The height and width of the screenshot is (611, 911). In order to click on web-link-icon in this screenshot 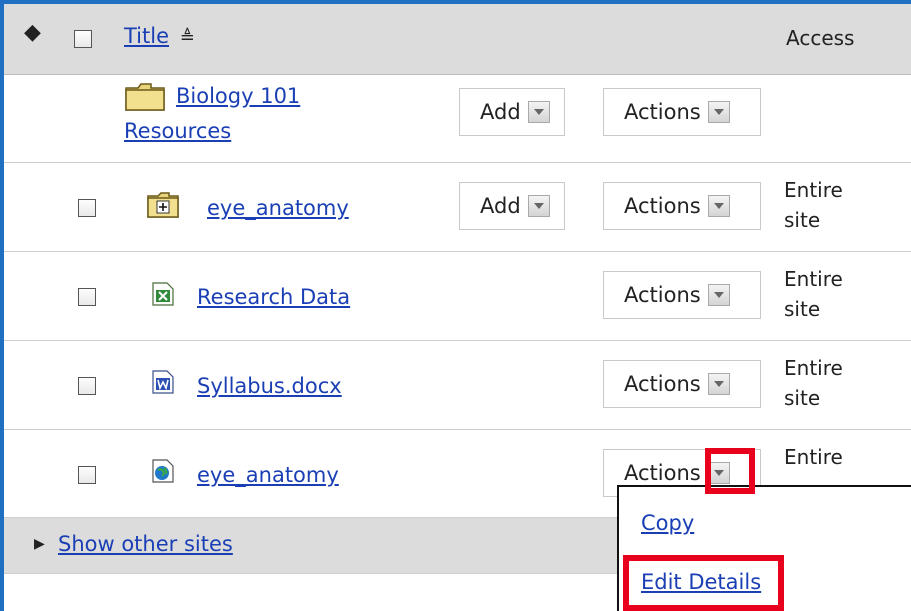, I will do `click(163, 473)`.